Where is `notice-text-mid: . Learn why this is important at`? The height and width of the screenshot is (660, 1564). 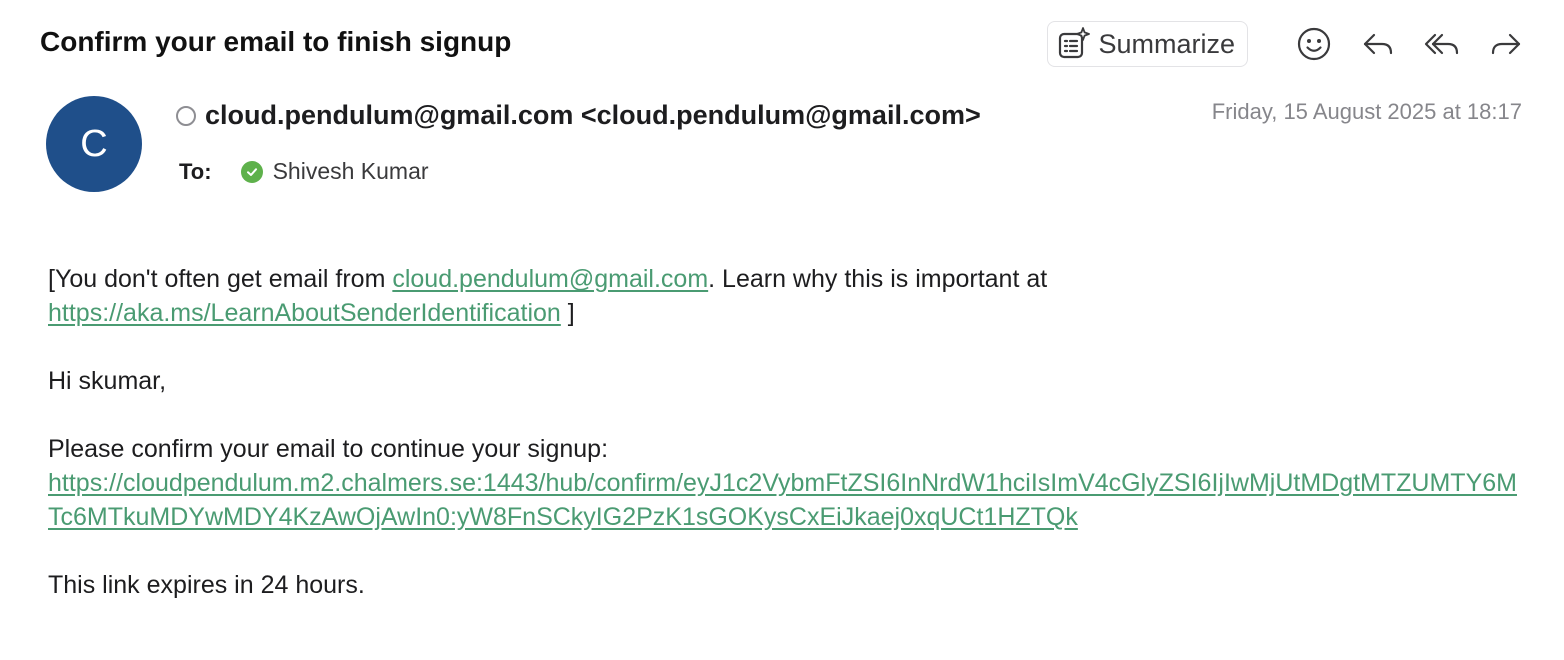 notice-text-mid: . Learn why this is important at is located at coordinates (878, 279).